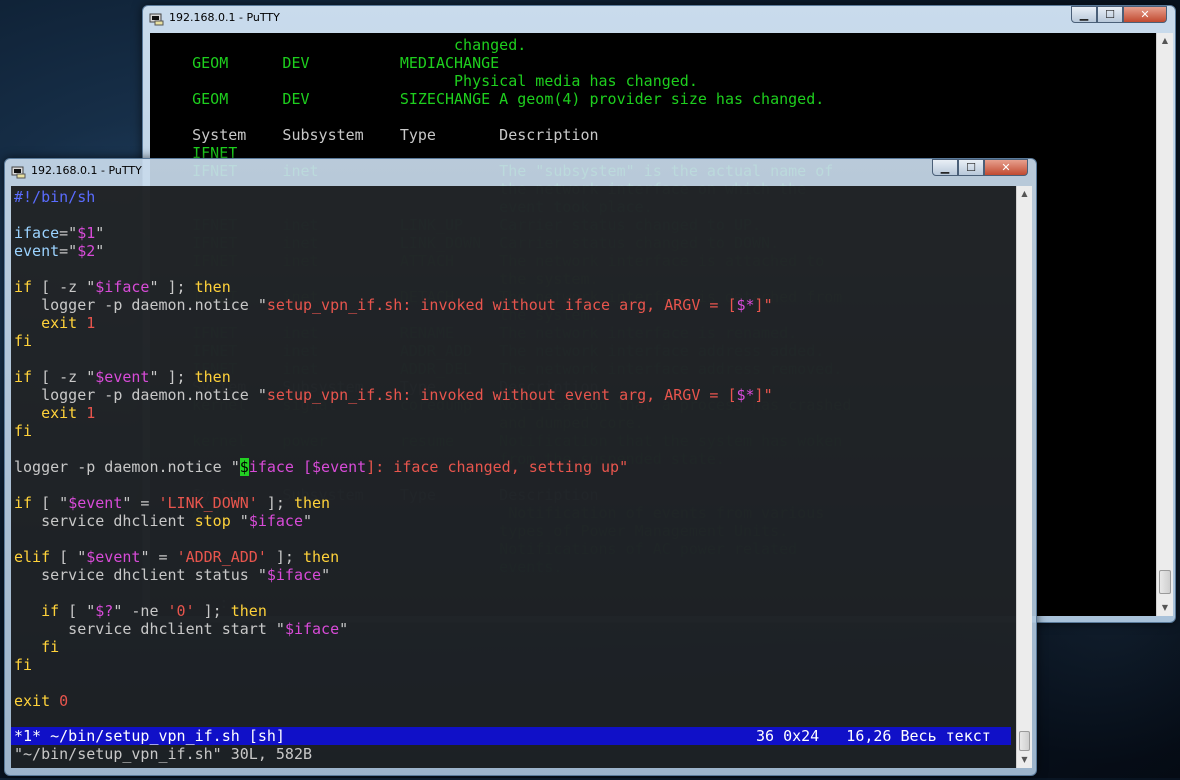 Image resolution: width=1180 pixels, height=780 pixels. Describe the element at coordinates (156, 18) in the screenshot. I see `putty-app-icon` at that location.